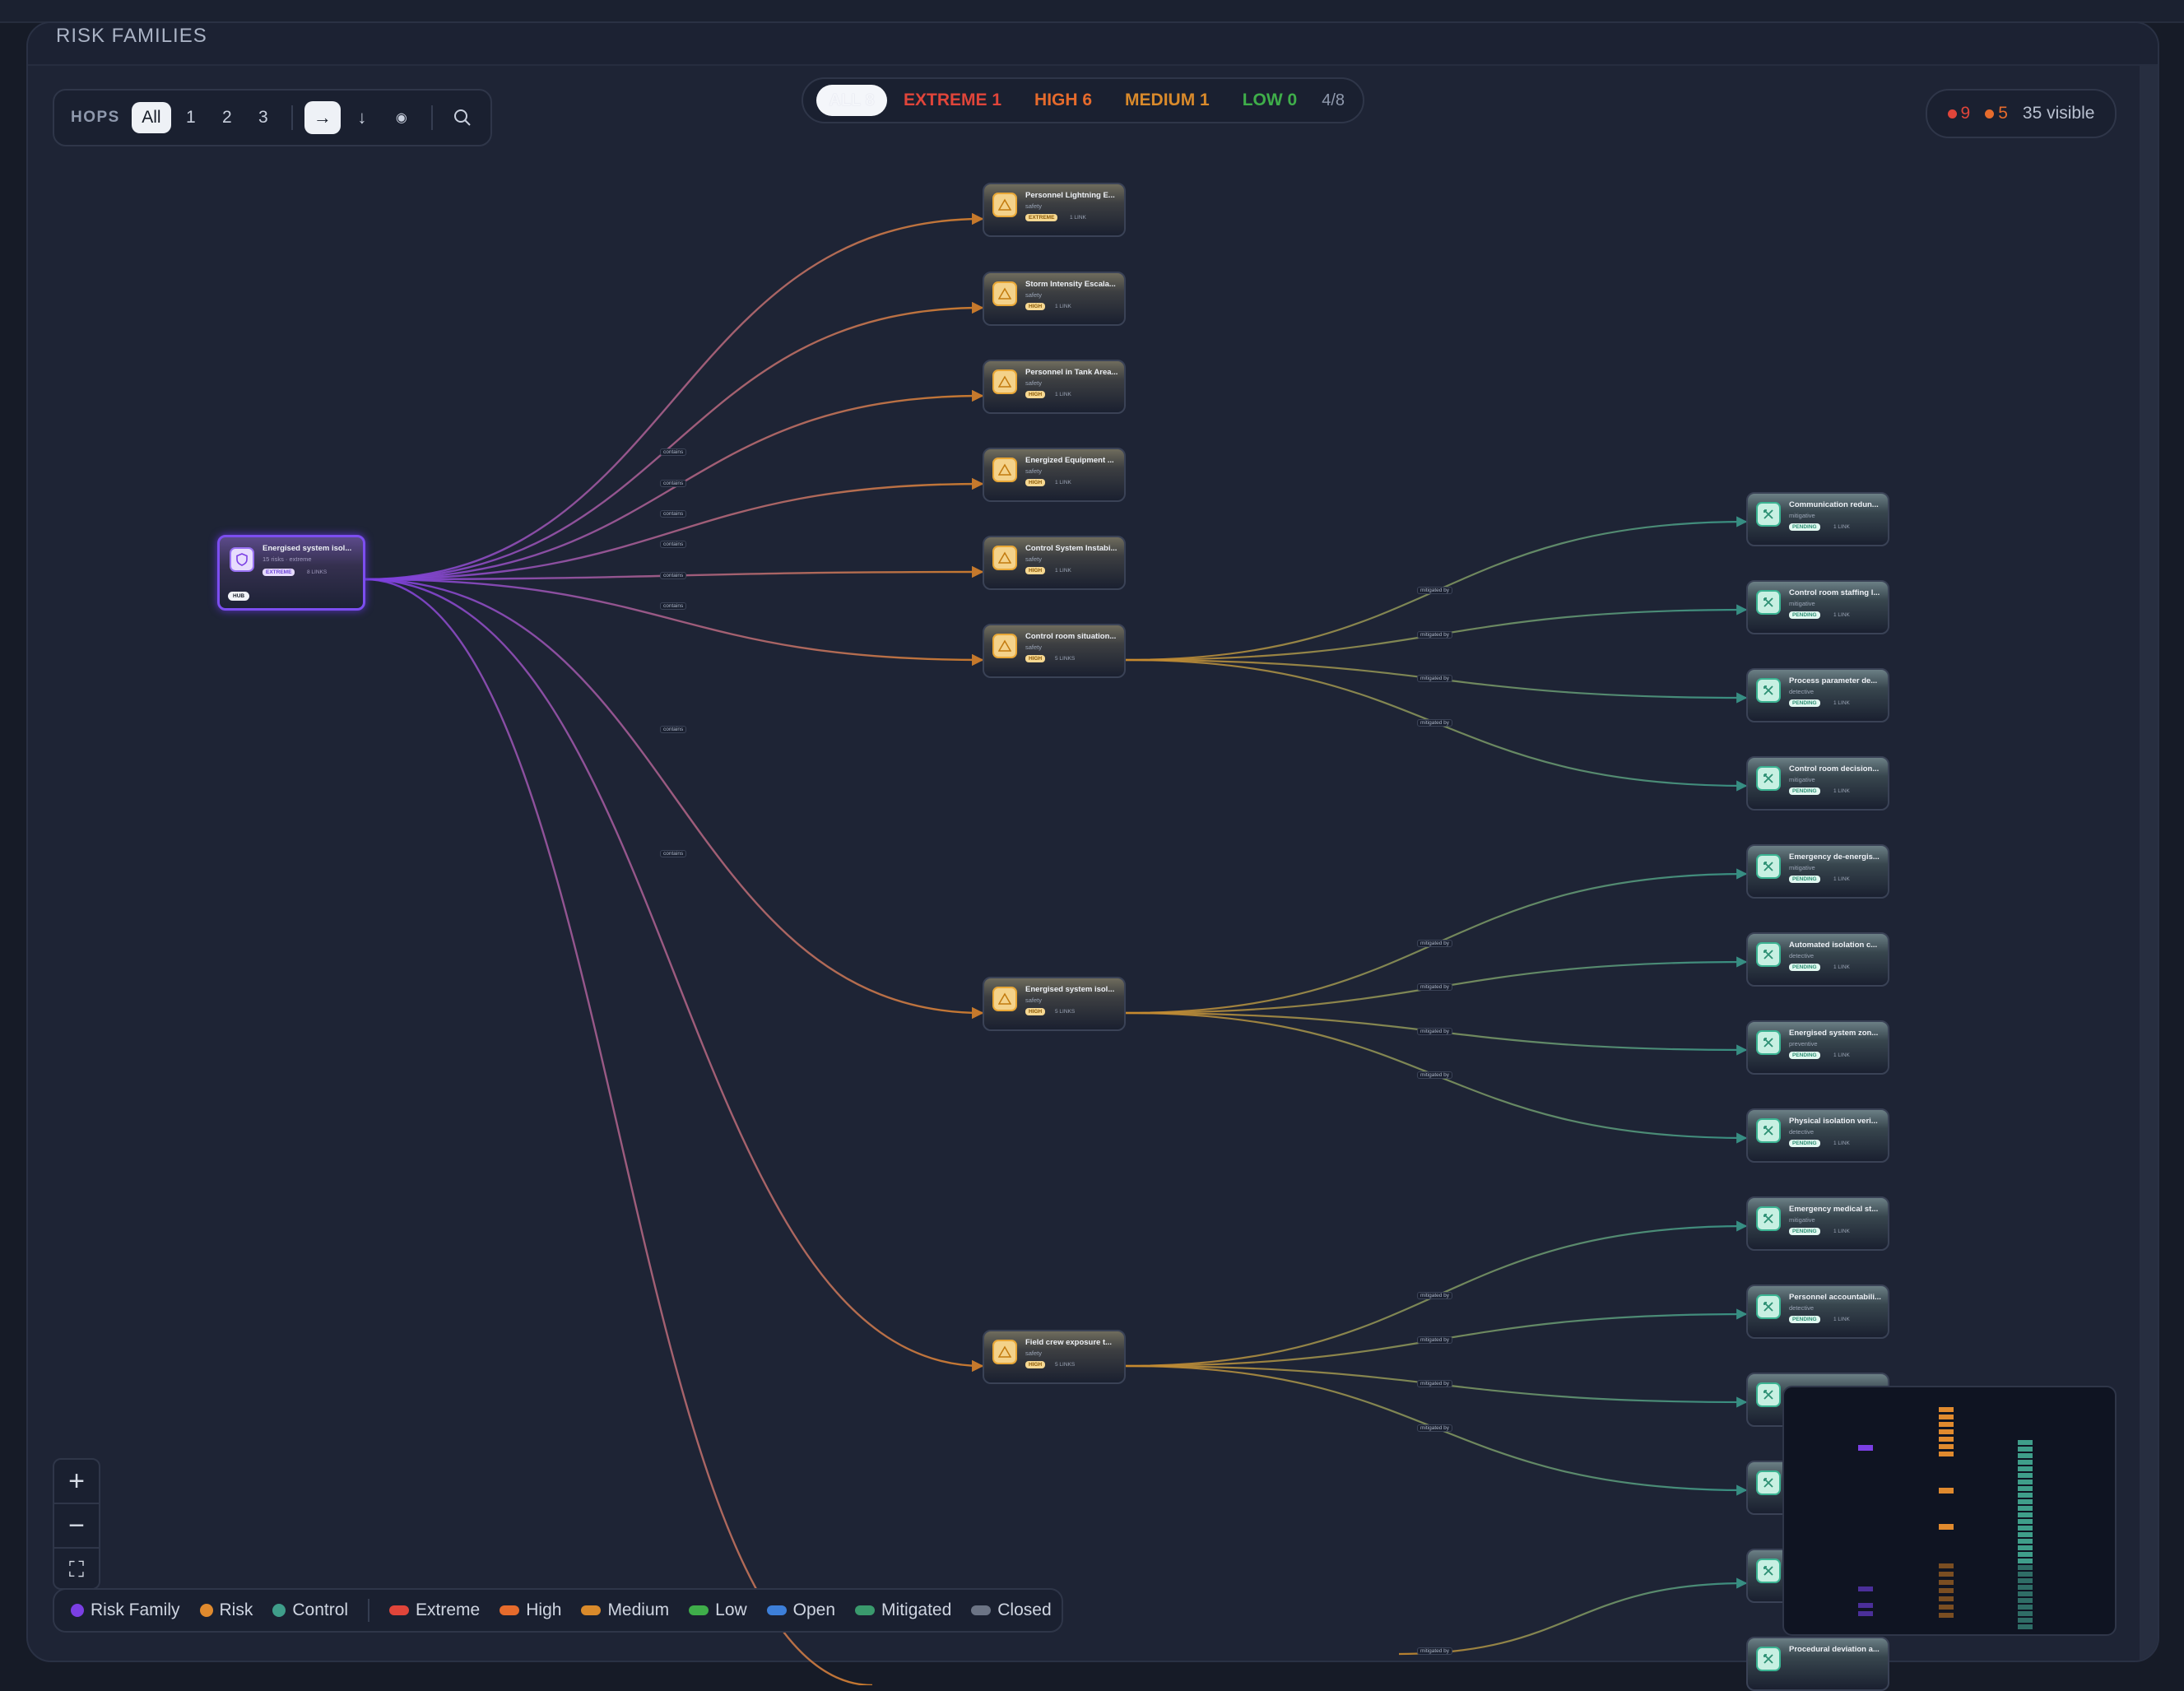  Describe the element at coordinates (1802, 867) in the screenshot. I see `node-category: mitigative` at that location.